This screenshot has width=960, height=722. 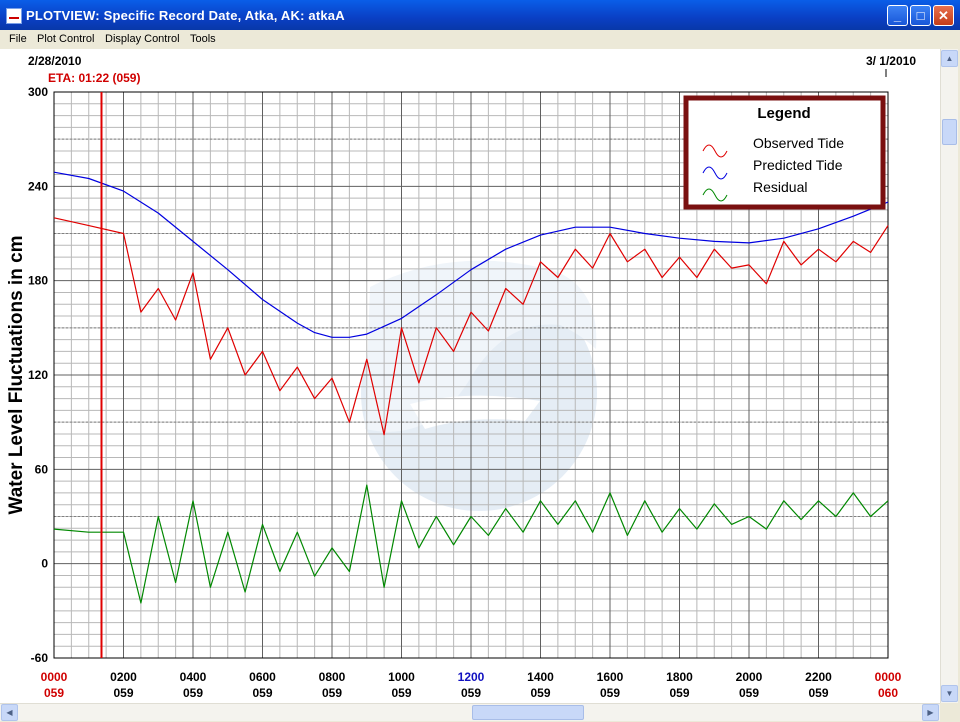 I want to click on app-icon, so click(x=14, y=16).